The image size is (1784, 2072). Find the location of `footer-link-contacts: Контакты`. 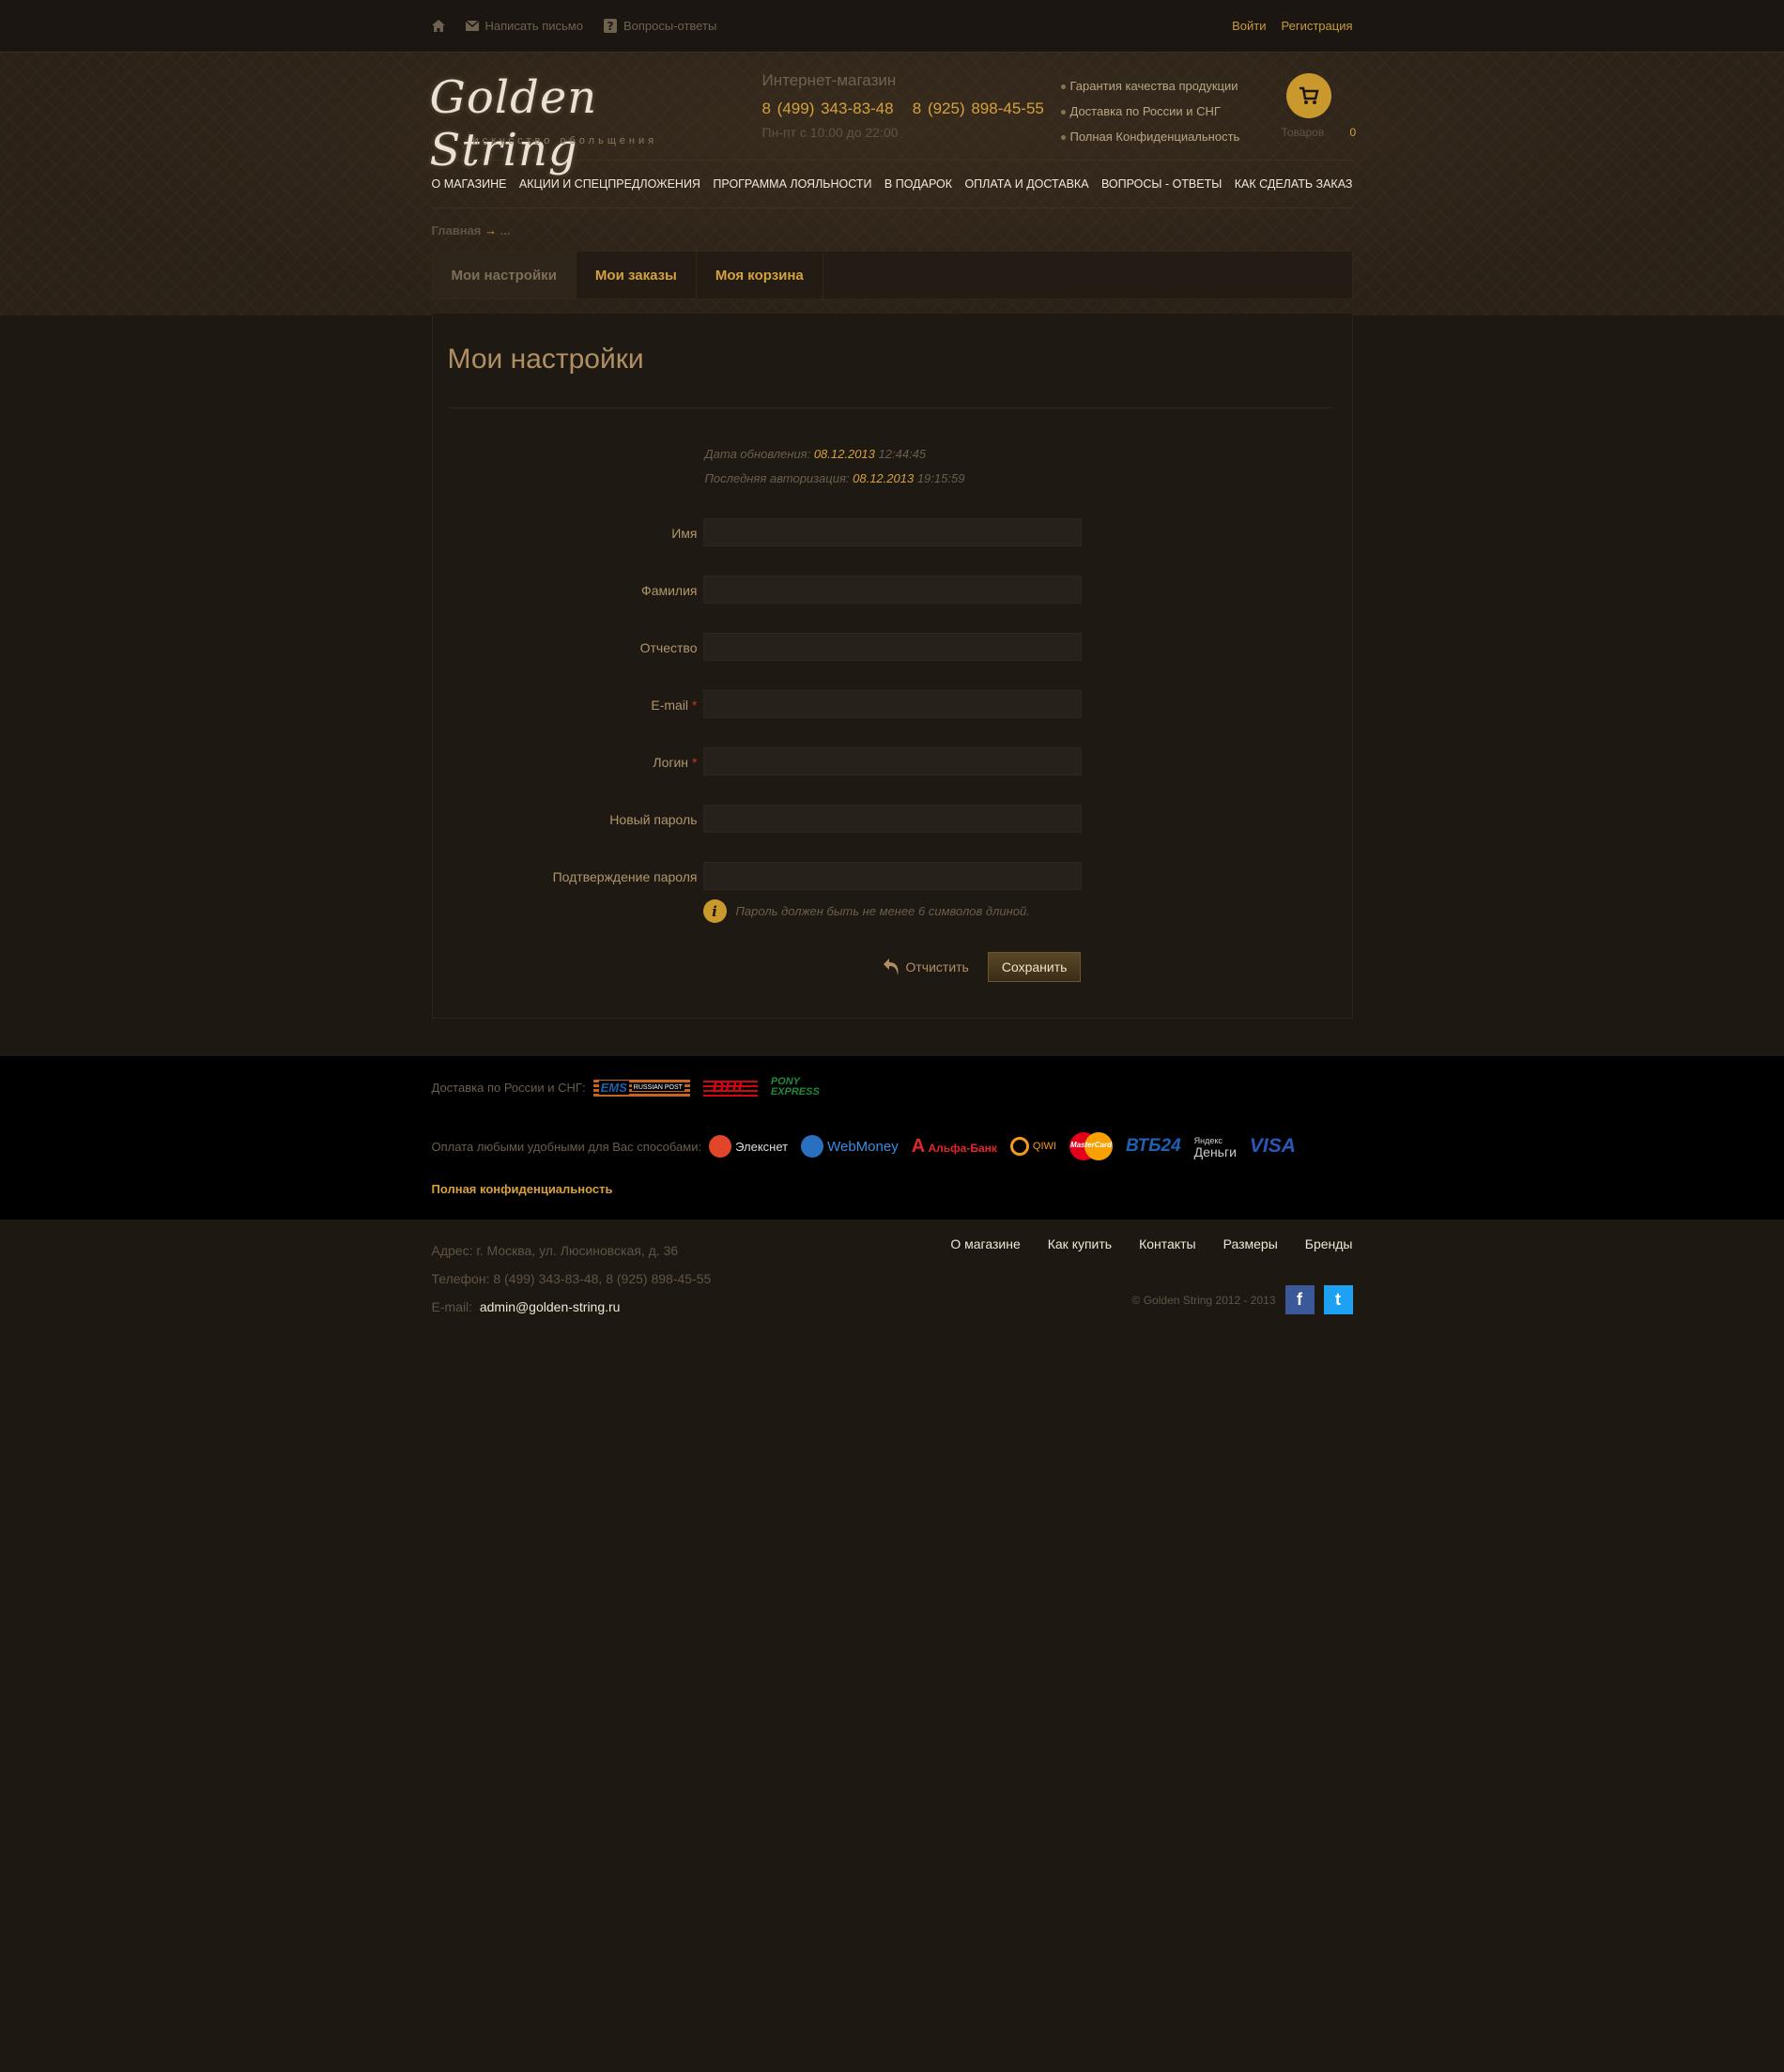

footer-link-contacts: Контакты is located at coordinates (1167, 1243).